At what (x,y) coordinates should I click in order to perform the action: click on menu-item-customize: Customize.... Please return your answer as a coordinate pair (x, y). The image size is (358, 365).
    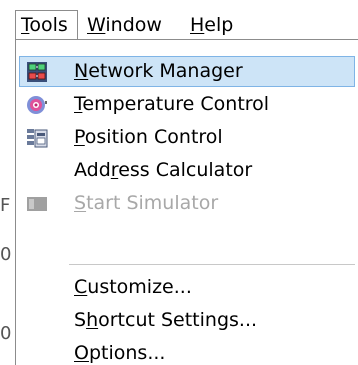
    Looking at the image, I should click on (187, 287).